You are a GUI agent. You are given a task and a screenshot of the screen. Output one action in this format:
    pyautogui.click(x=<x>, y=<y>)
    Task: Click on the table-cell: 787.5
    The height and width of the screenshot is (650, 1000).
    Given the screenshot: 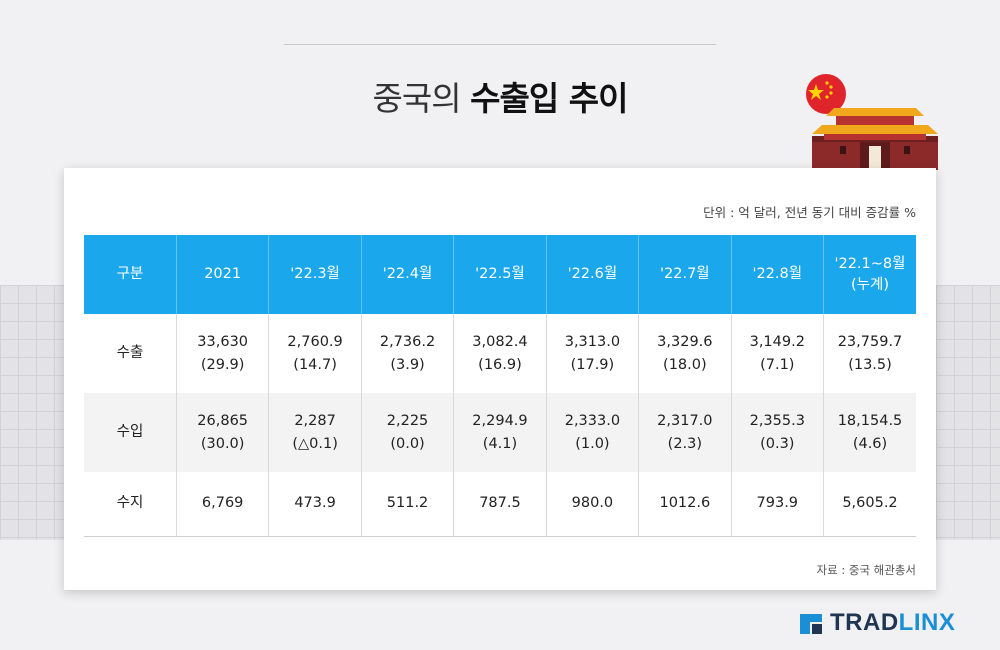 What is the action you would take?
    pyautogui.click(x=500, y=504)
    